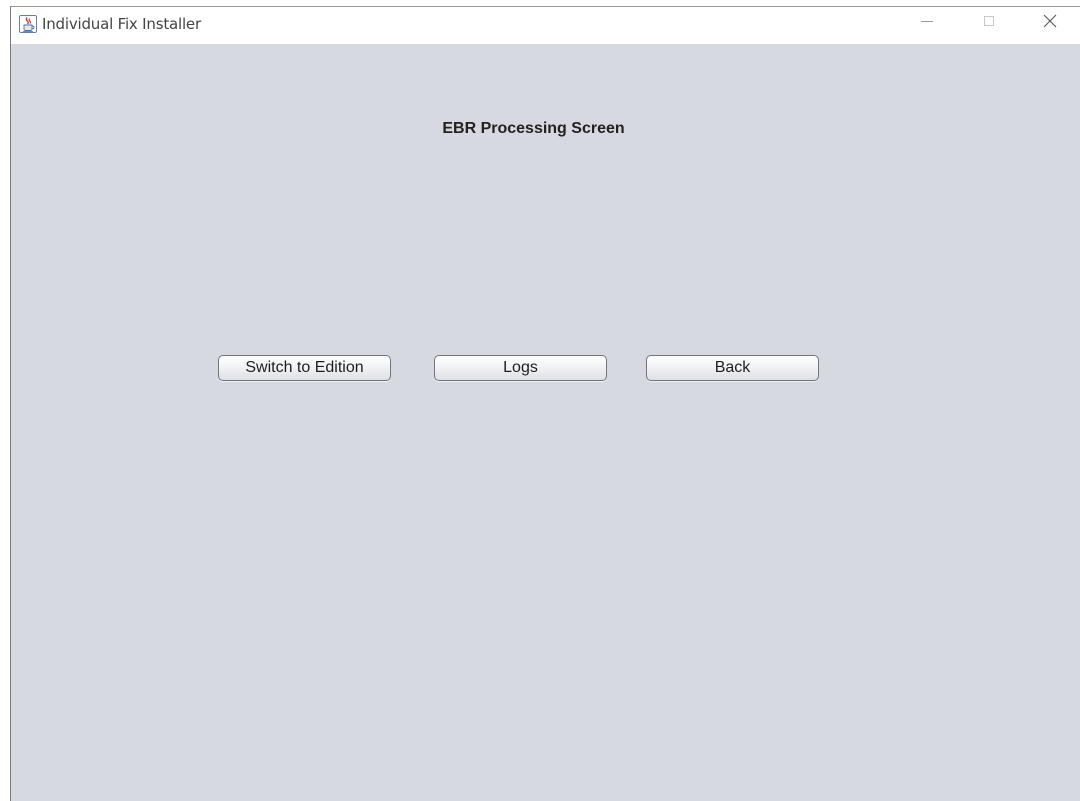 Image resolution: width=1080 pixels, height=801 pixels. I want to click on back-button: Back, so click(732, 368).